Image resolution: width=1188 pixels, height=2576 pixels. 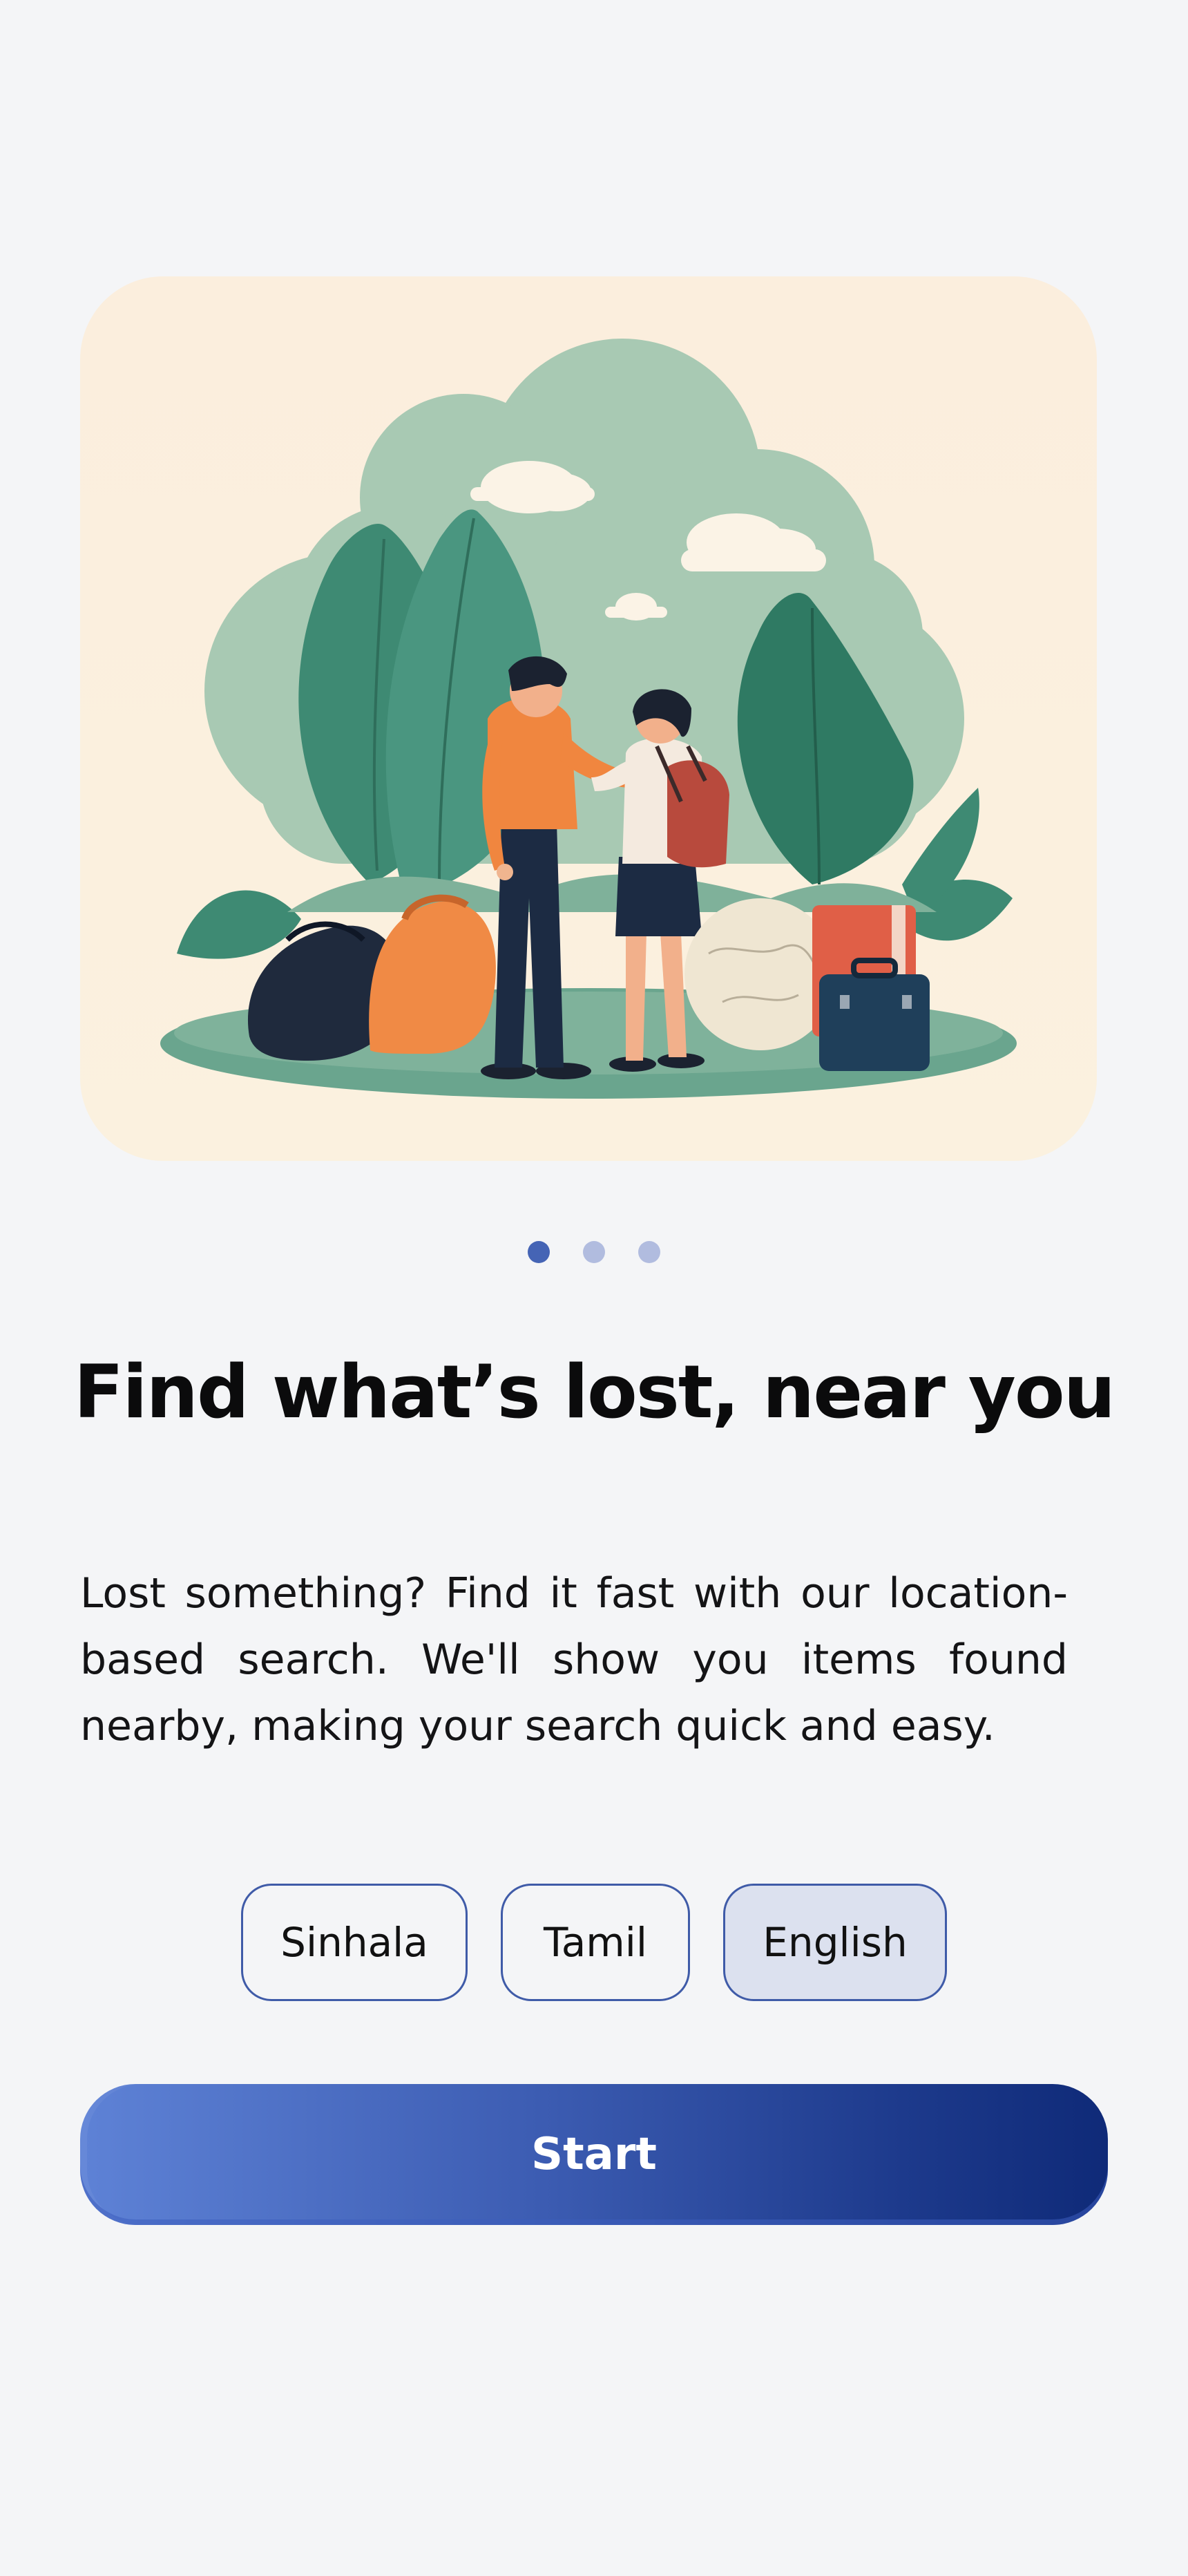 What do you see at coordinates (835, 1942) in the screenshot?
I see `language-option-english: English` at bounding box center [835, 1942].